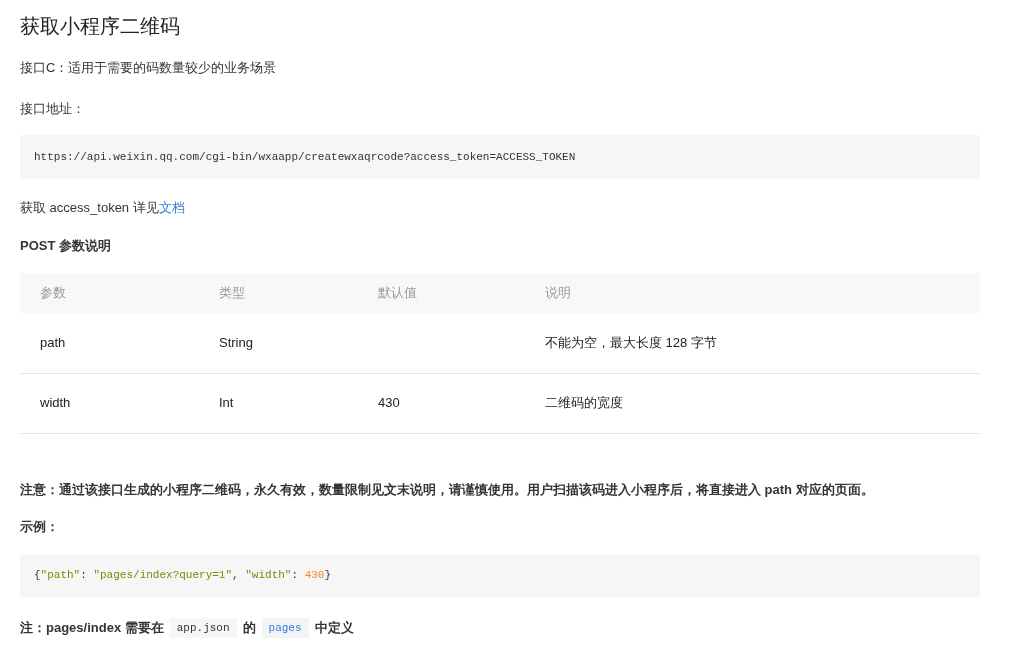 The height and width of the screenshot is (648, 1027). I want to click on inline-code: pages, so click(285, 627).